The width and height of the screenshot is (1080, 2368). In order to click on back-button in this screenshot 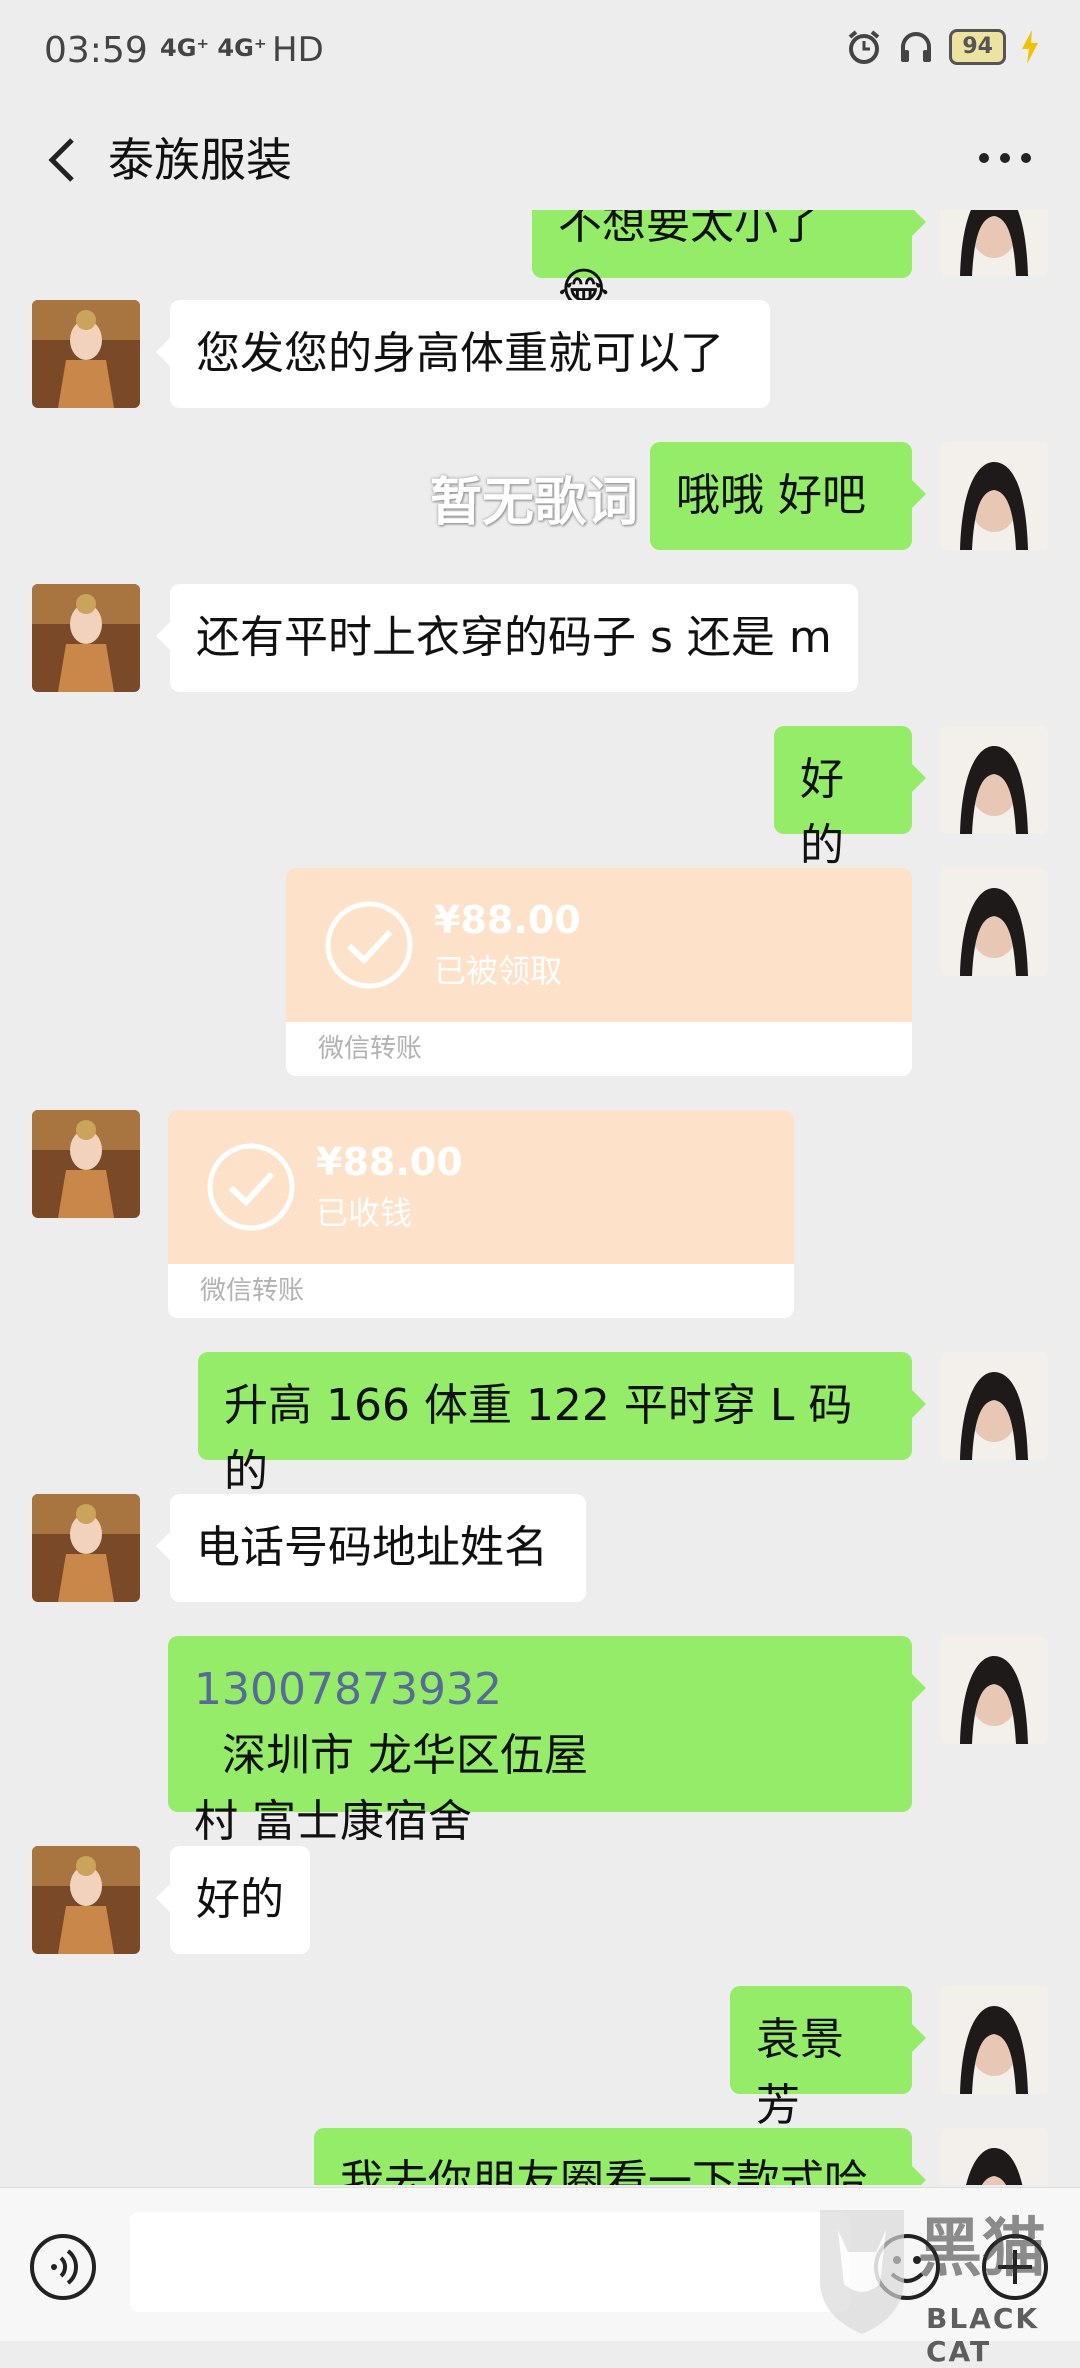, I will do `click(62, 160)`.